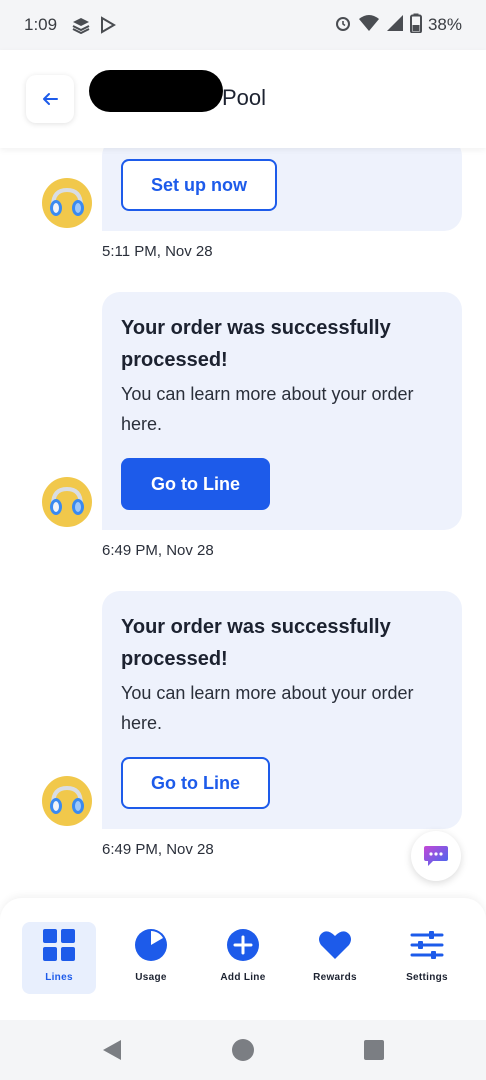  I want to click on sliders-icon, so click(427, 945).